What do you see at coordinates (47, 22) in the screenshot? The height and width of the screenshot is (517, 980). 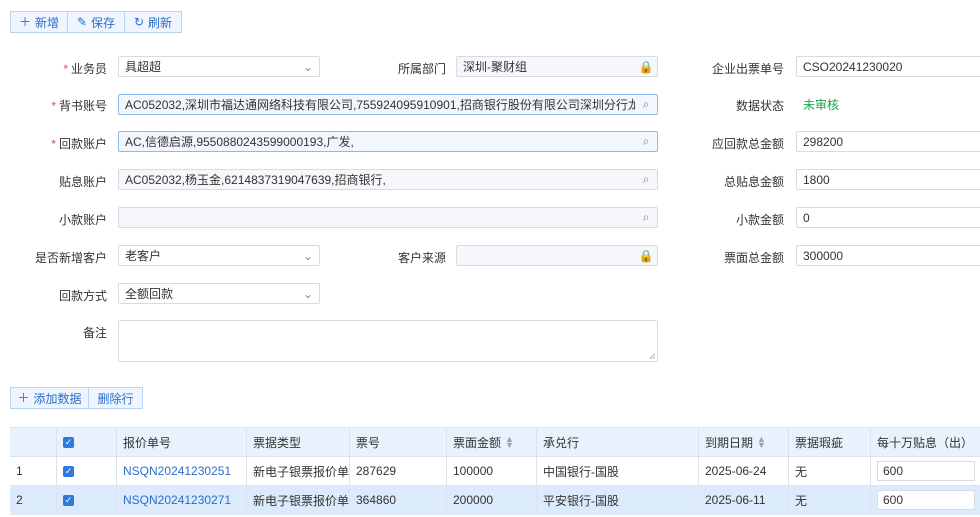 I see `add-button-label: 新增` at bounding box center [47, 22].